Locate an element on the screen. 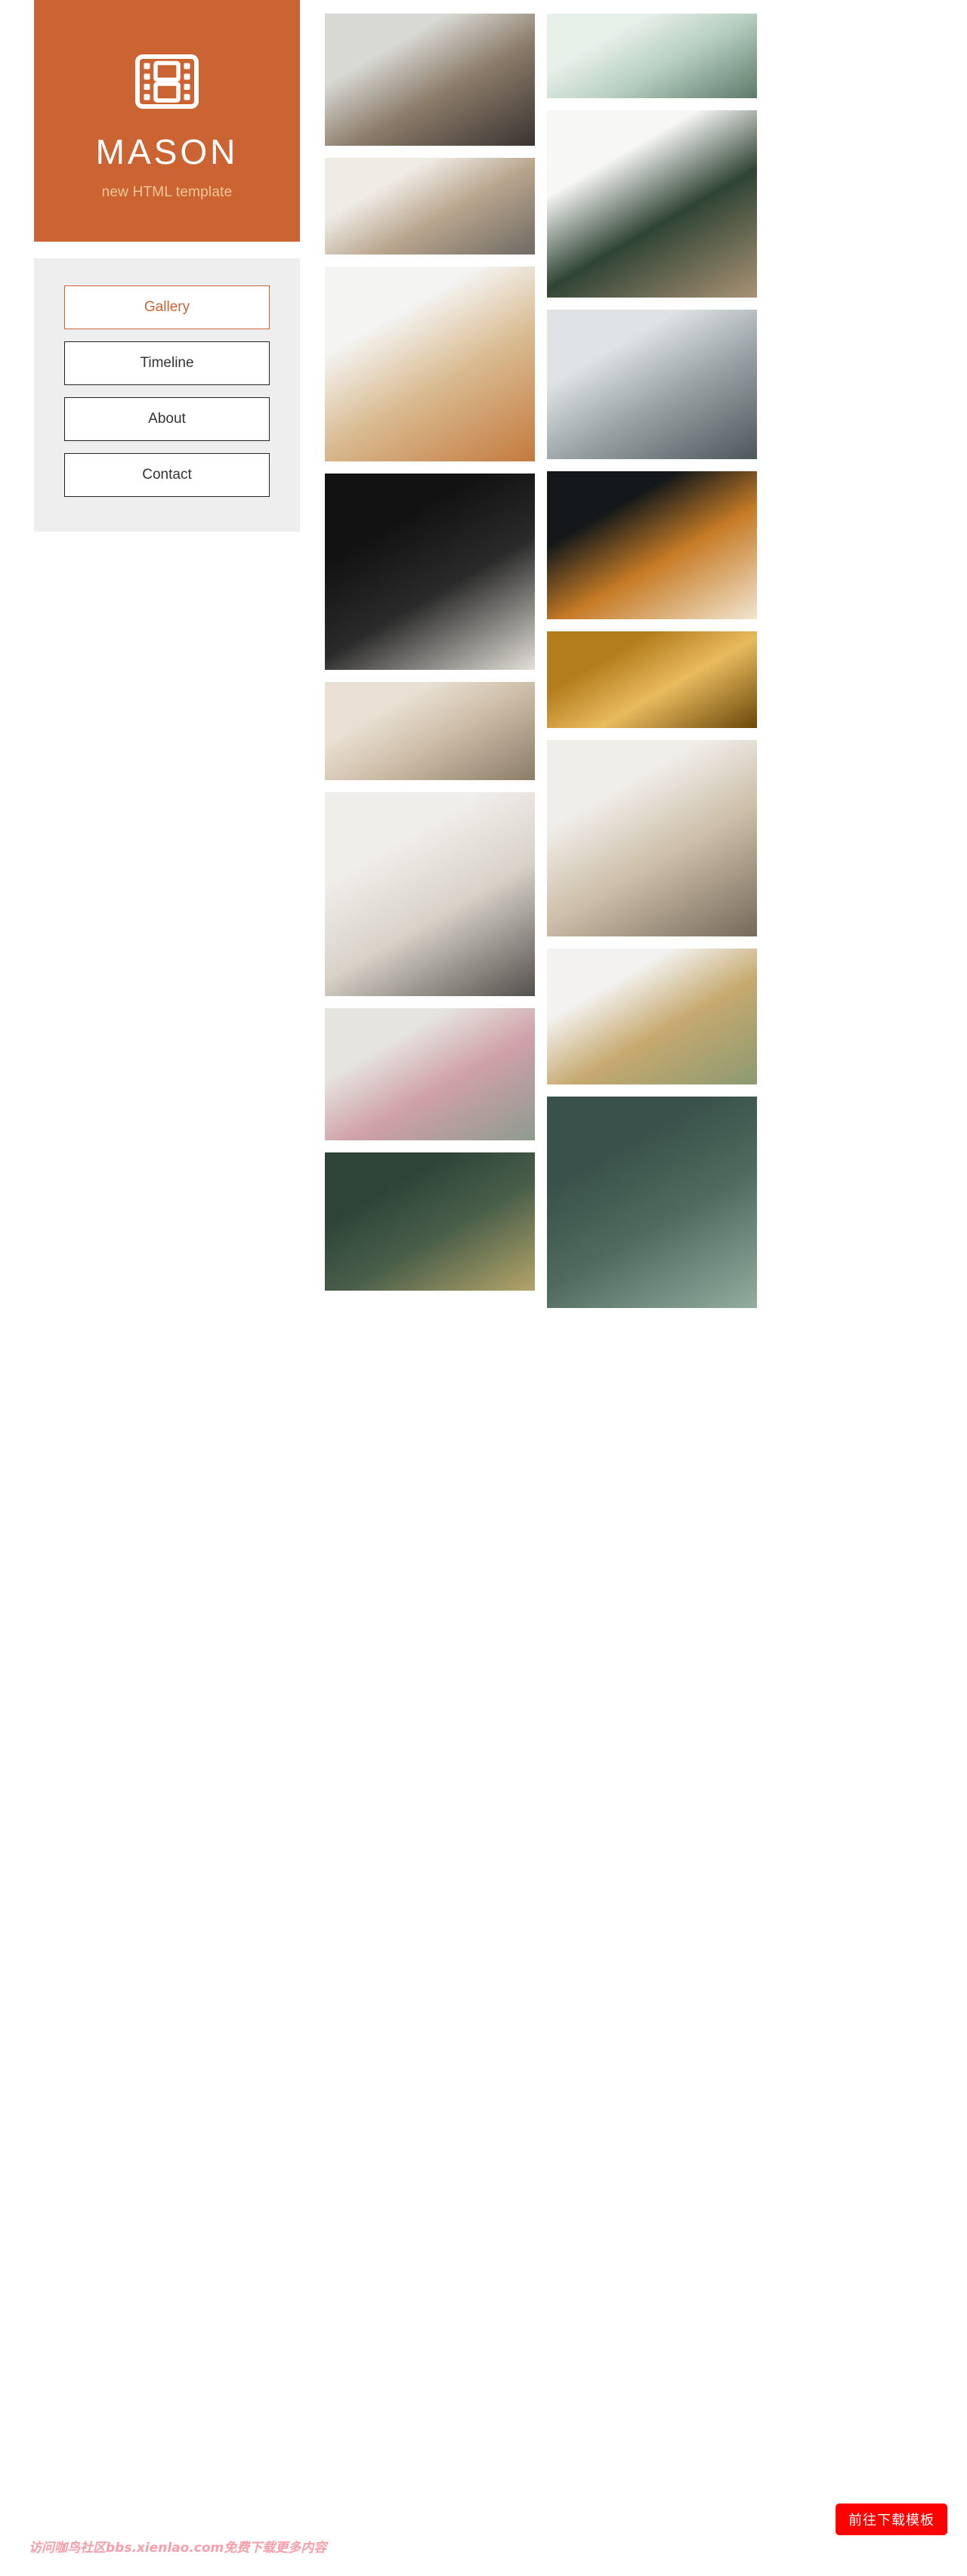  nav-item-gallery: Gallery is located at coordinates (167, 307).